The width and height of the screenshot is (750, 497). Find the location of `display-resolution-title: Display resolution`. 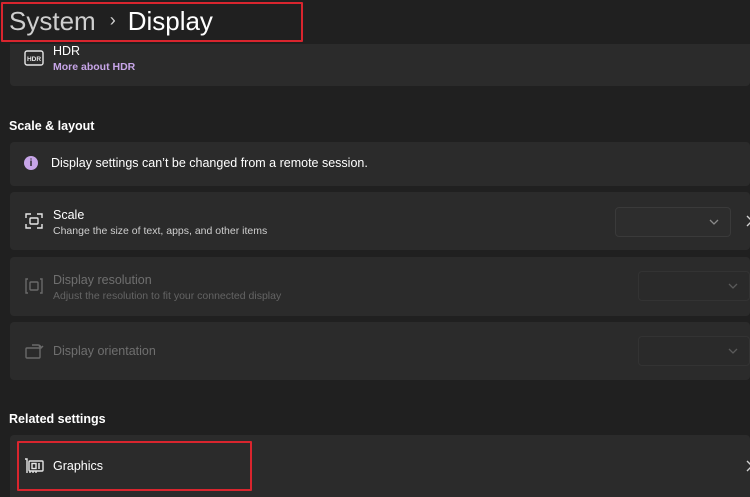

display-resolution-title: Display resolution is located at coordinates (102, 280).